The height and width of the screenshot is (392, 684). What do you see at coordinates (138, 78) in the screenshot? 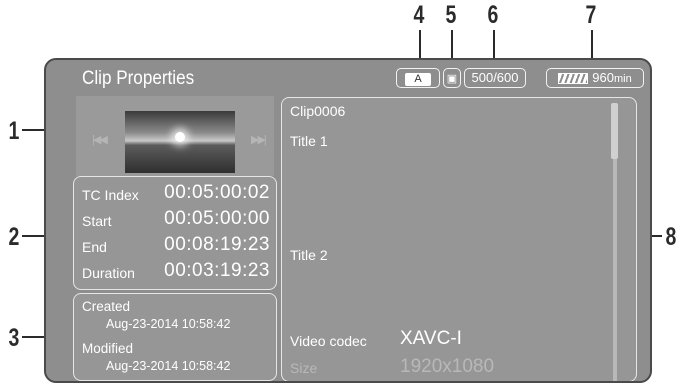
I see `page-title: Clip Properties` at bounding box center [138, 78].